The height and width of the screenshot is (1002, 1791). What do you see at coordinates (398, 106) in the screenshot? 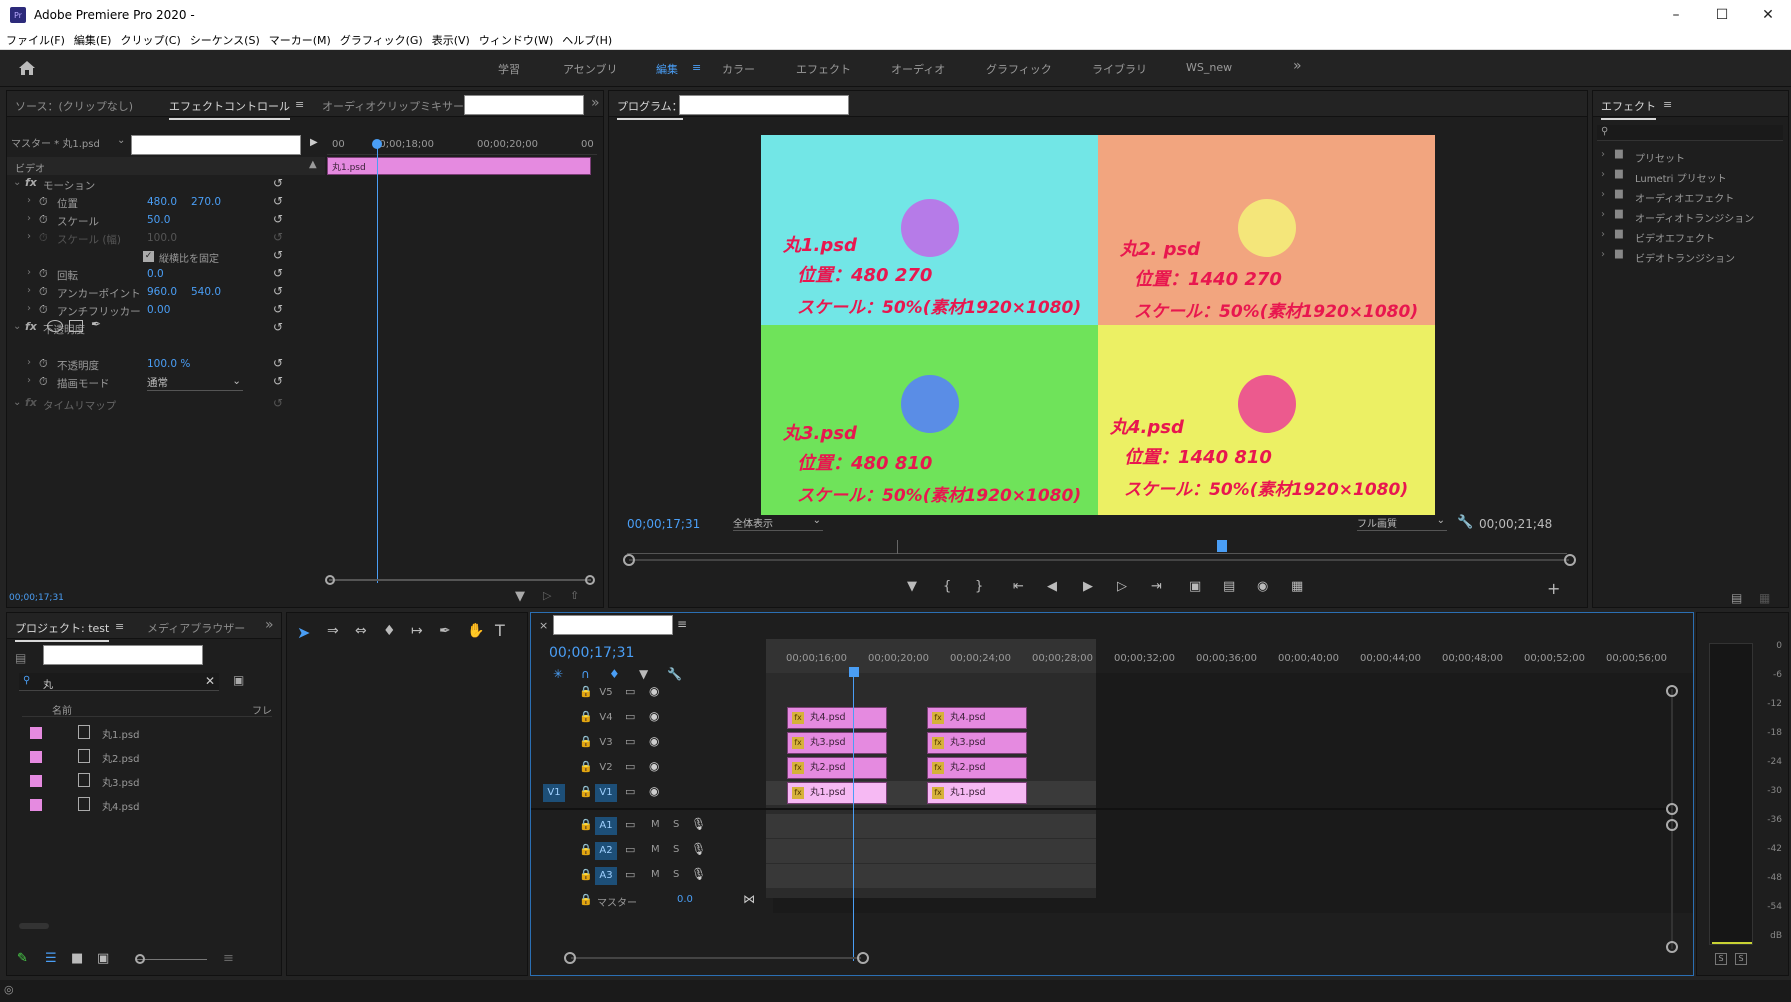
I see `tab-audio-clip-mixer: オーディオクリップミキサー：` at bounding box center [398, 106].